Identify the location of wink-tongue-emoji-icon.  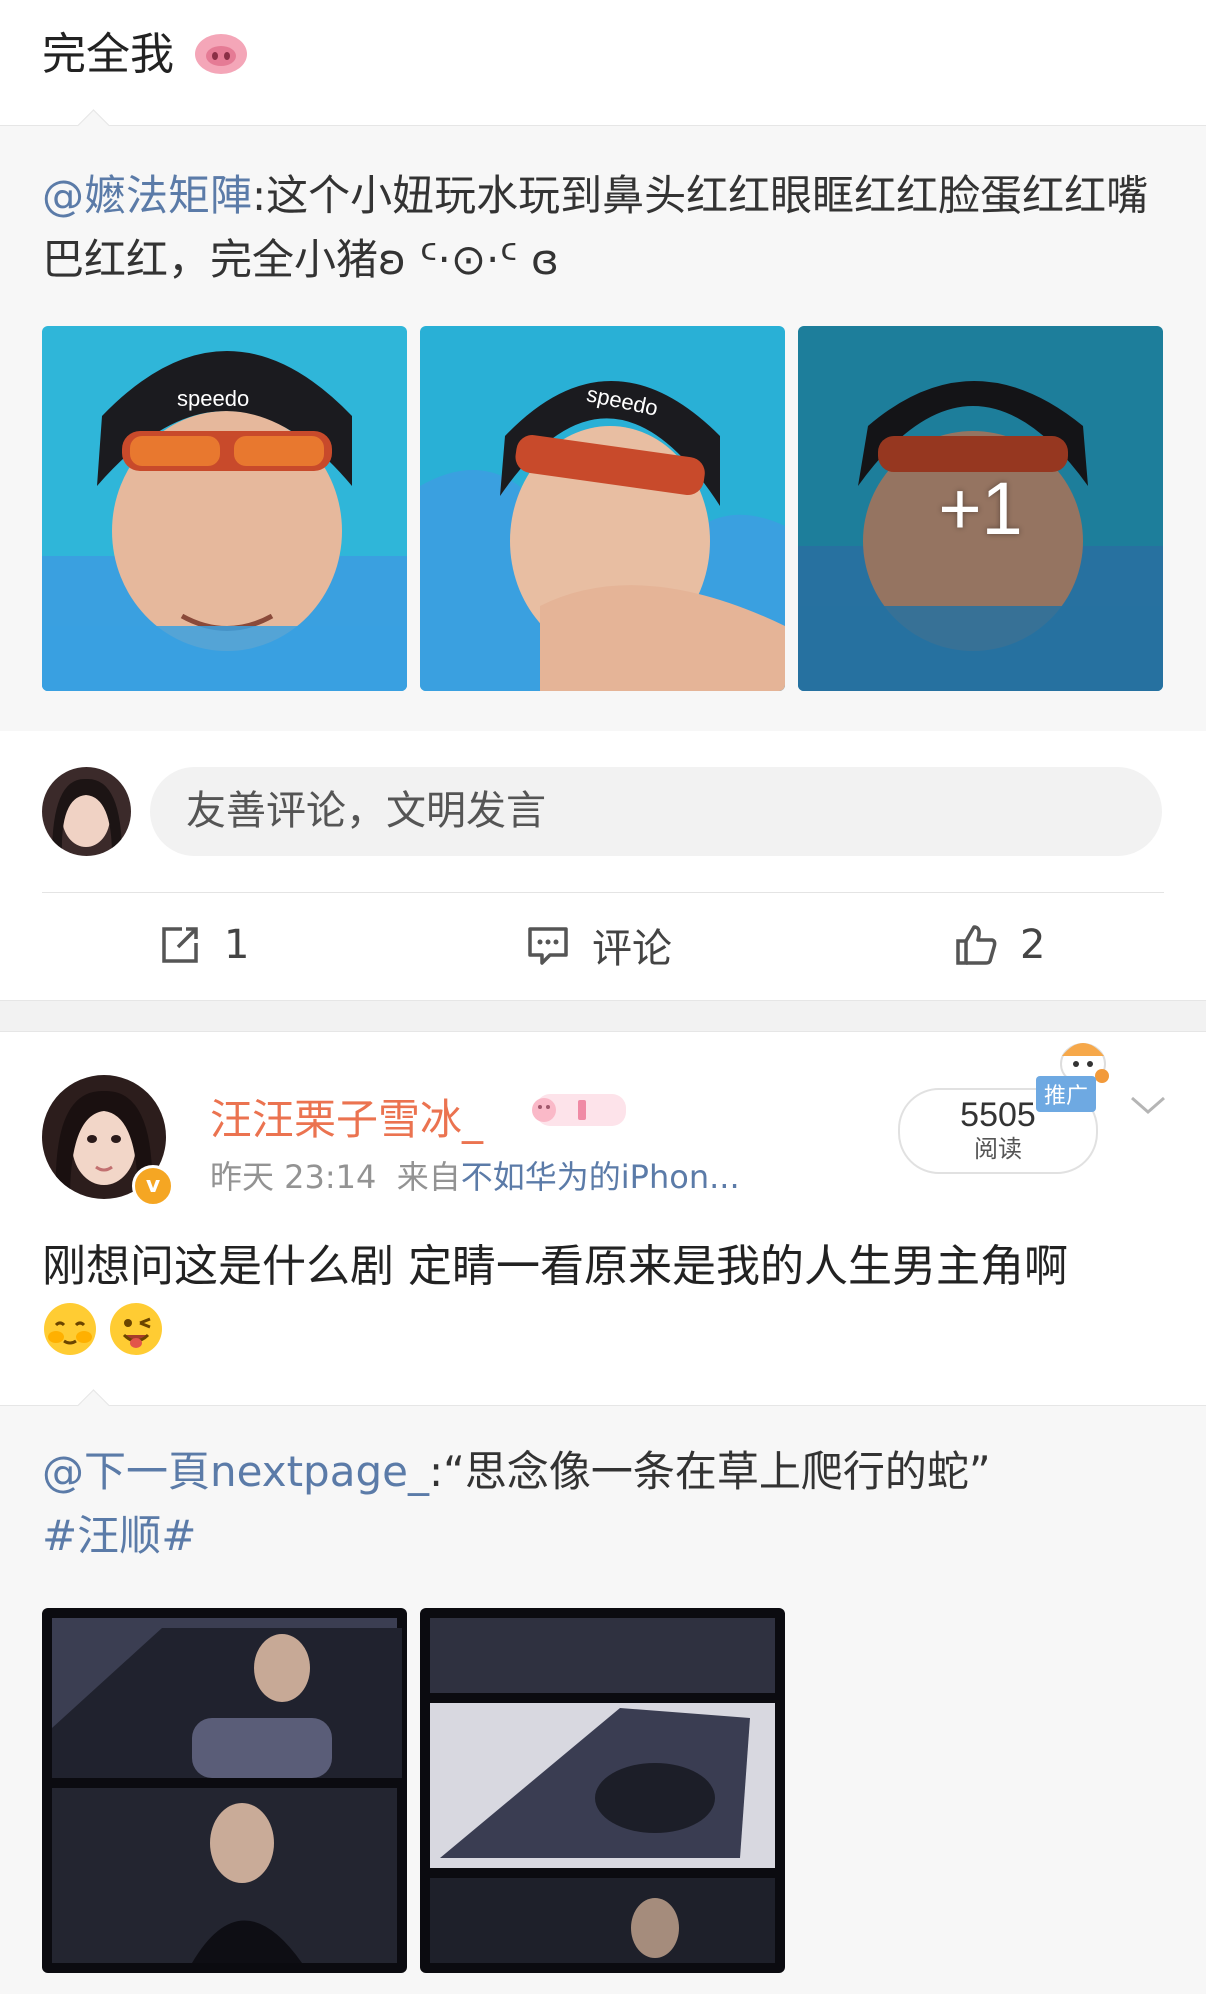
(136, 1329).